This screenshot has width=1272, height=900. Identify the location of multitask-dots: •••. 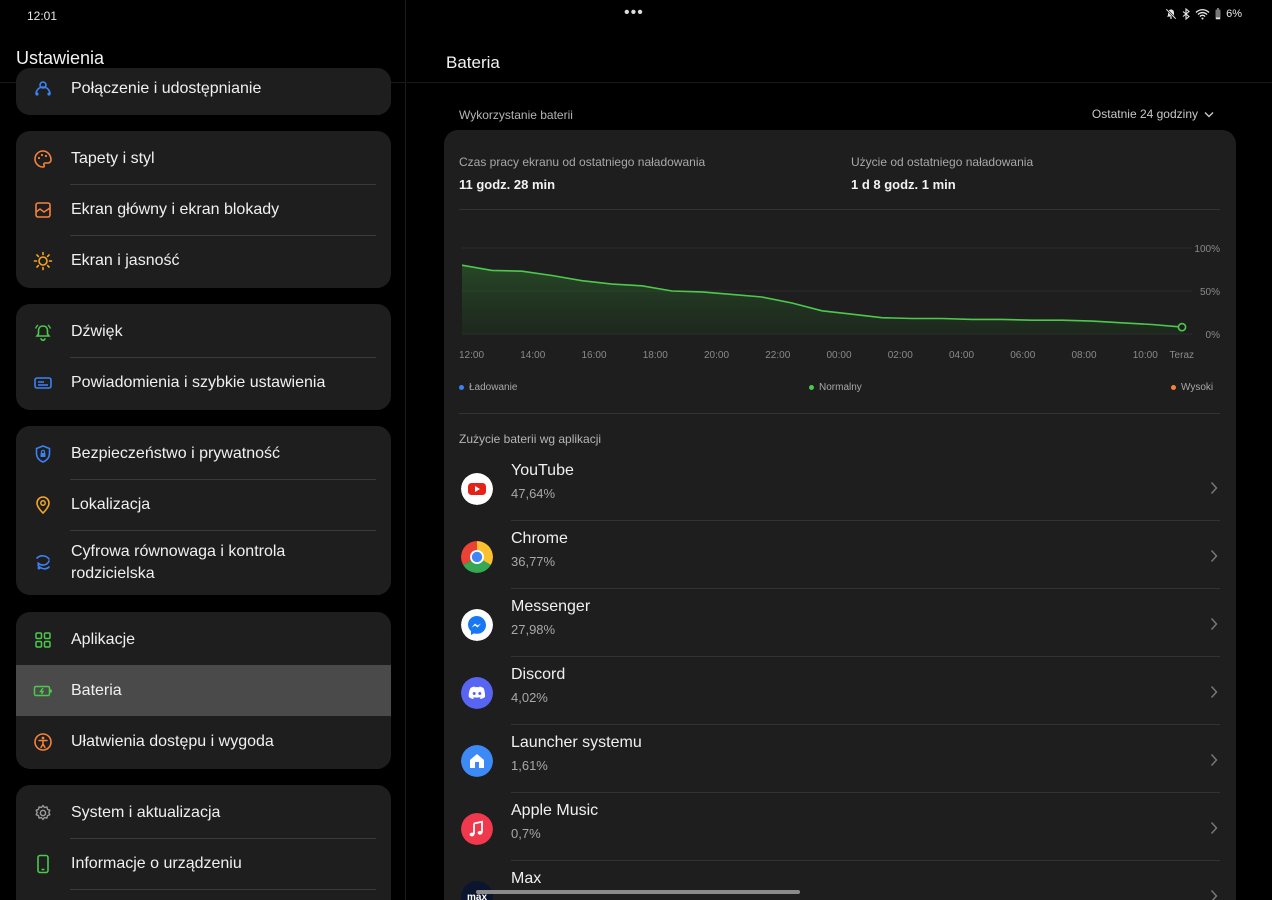
(634, 13).